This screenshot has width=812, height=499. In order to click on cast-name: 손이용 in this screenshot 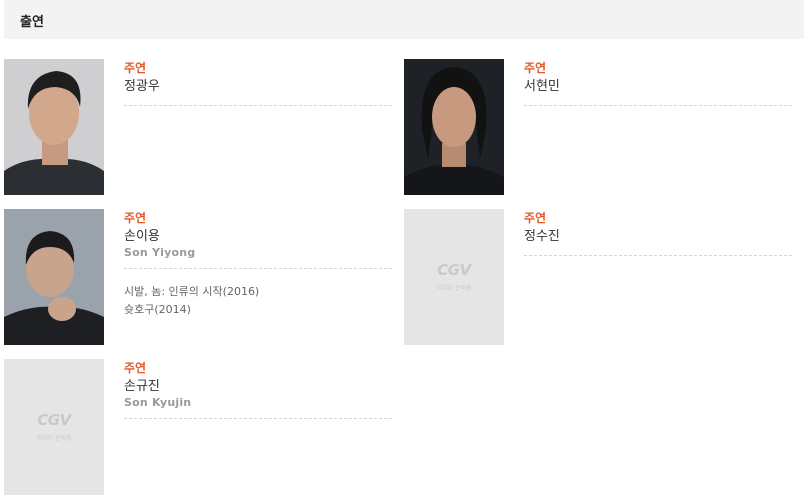, I will do `click(258, 237)`.